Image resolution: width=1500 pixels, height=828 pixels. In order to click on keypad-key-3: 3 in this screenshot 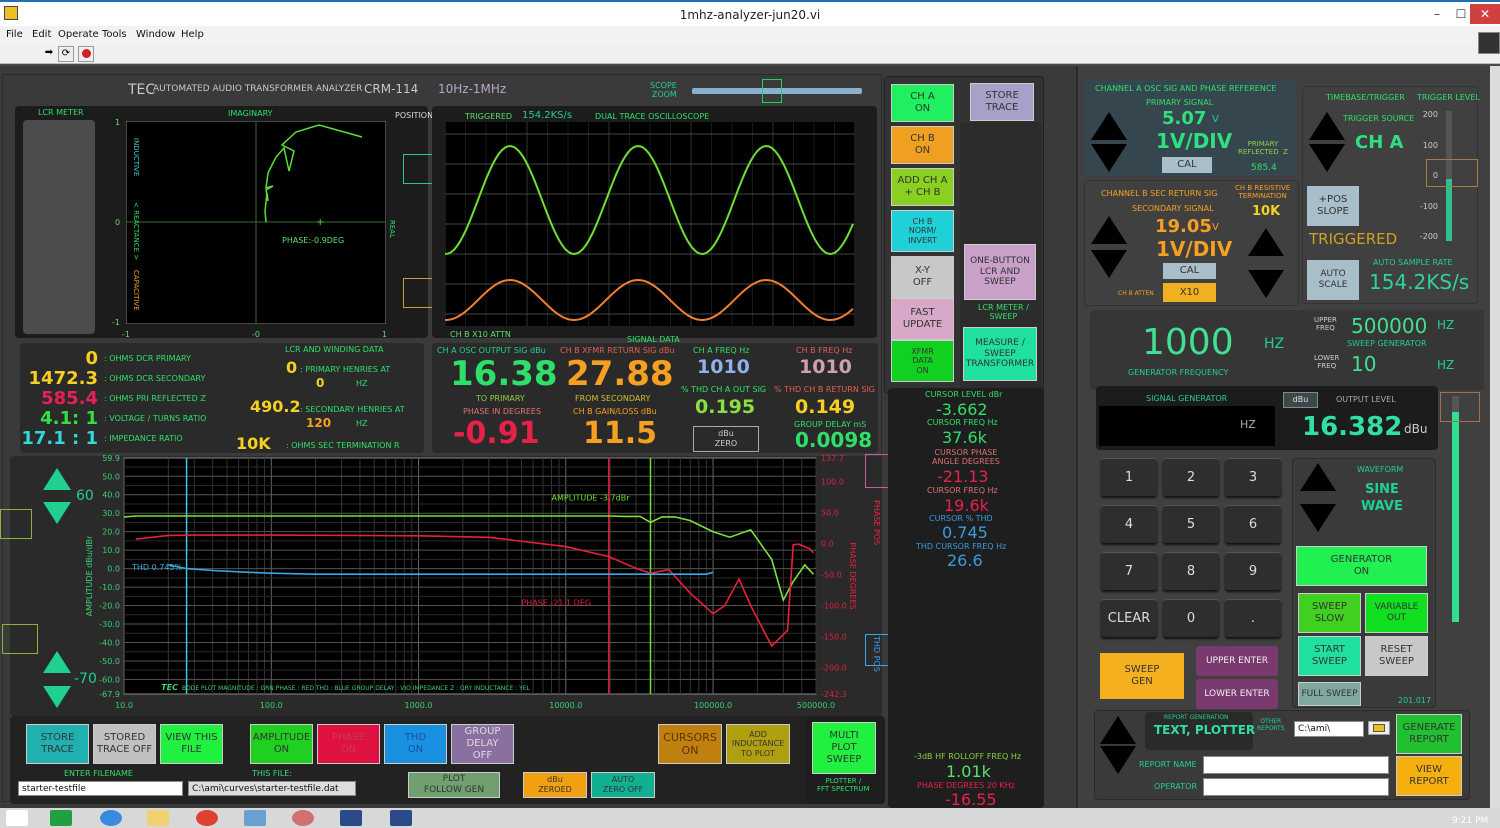, I will do `click(1253, 477)`.